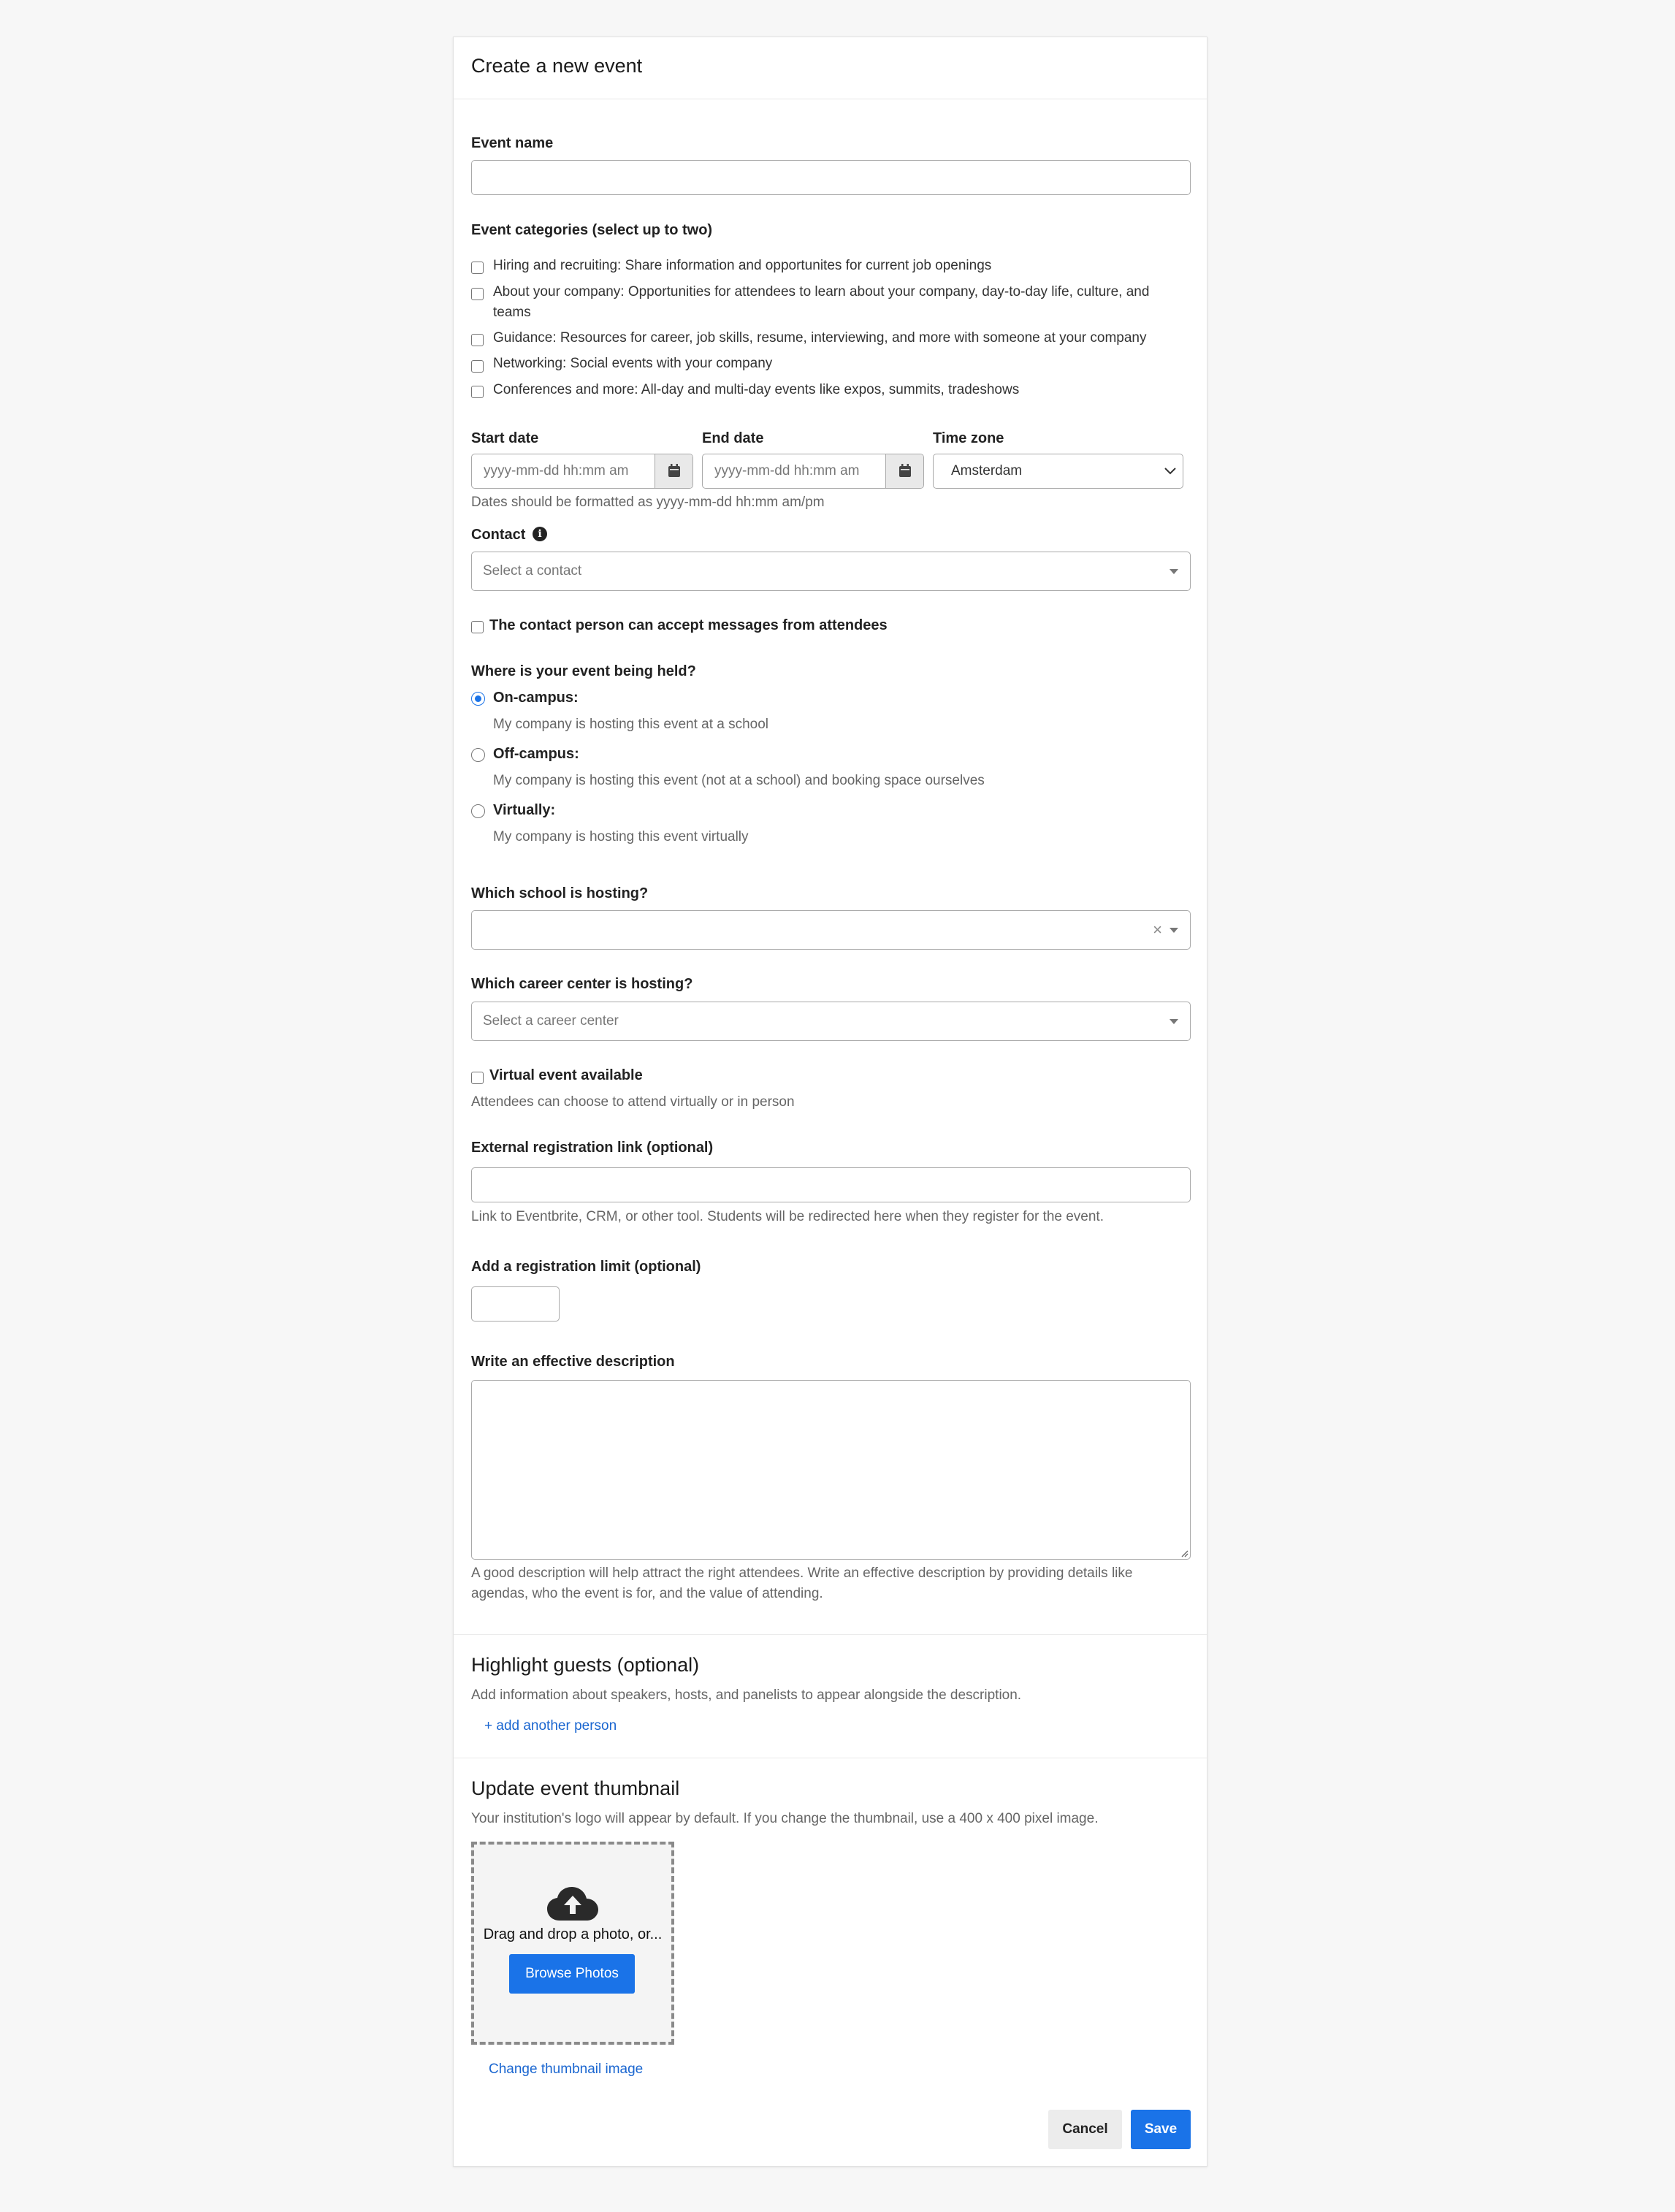 Image resolution: width=1675 pixels, height=2212 pixels. What do you see at coordinates (583, 671) in the screenshot?
I see `location-label: Where is your event being held?` at bounding box center [583, 671].